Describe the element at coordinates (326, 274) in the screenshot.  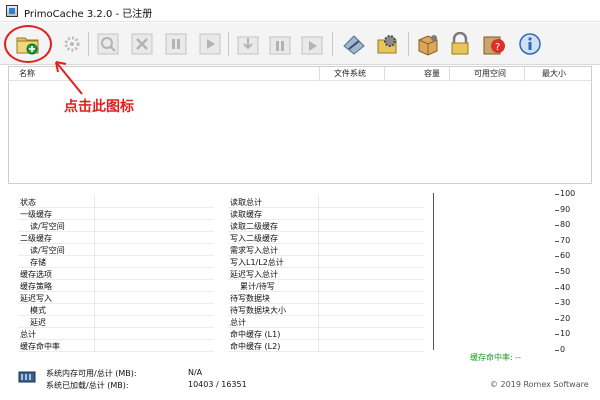
I see `stat-row: 延迟写入总计` at that location.